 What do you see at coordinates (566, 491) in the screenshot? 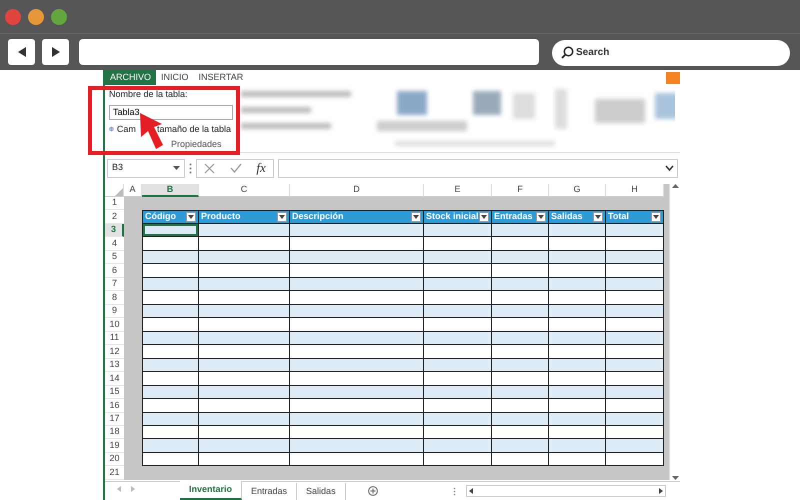
I see `horizontal-scrollbar` at bounding box center [566, 491].